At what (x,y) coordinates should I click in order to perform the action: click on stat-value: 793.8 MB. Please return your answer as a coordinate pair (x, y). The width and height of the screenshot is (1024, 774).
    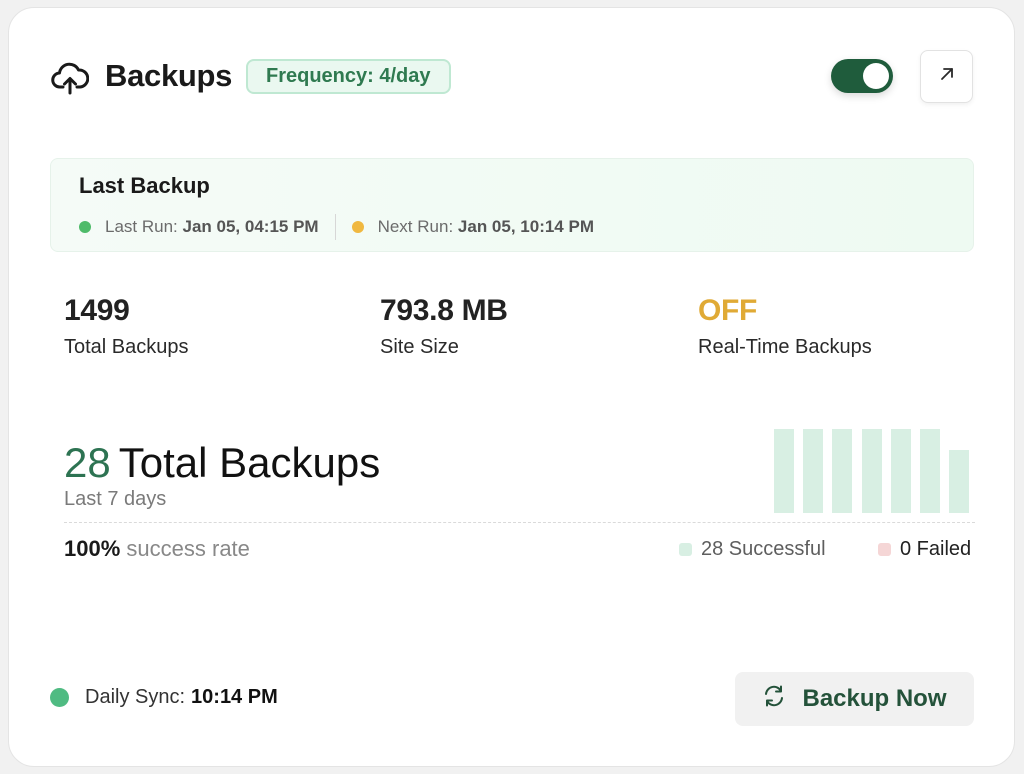
    Looking at the image, I should click on (444, 310).